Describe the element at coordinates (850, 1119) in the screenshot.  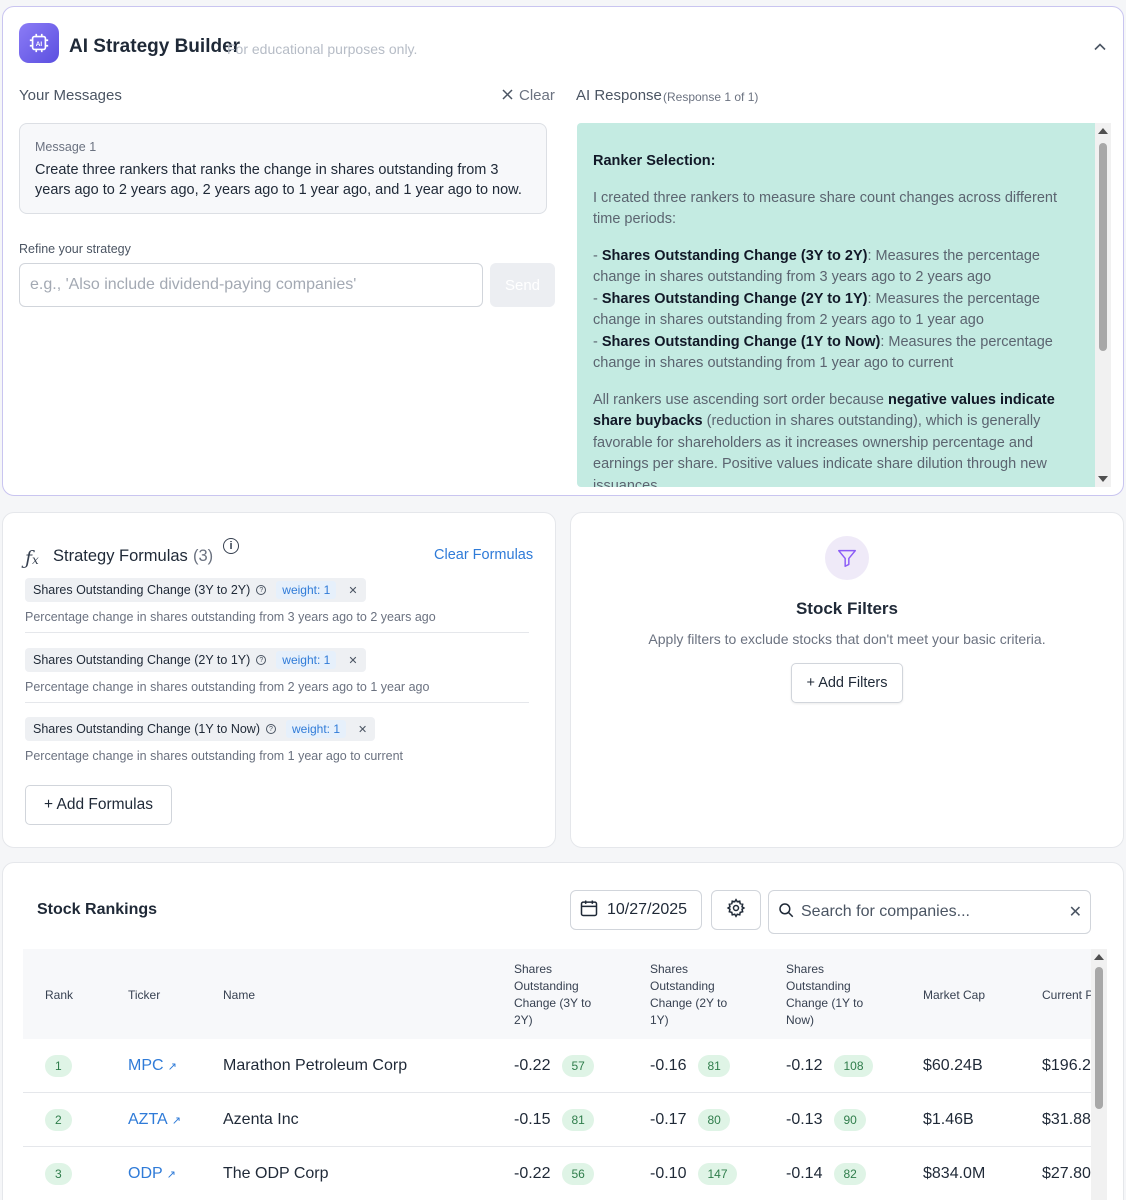
I see `rank-pill: 90` at that location.